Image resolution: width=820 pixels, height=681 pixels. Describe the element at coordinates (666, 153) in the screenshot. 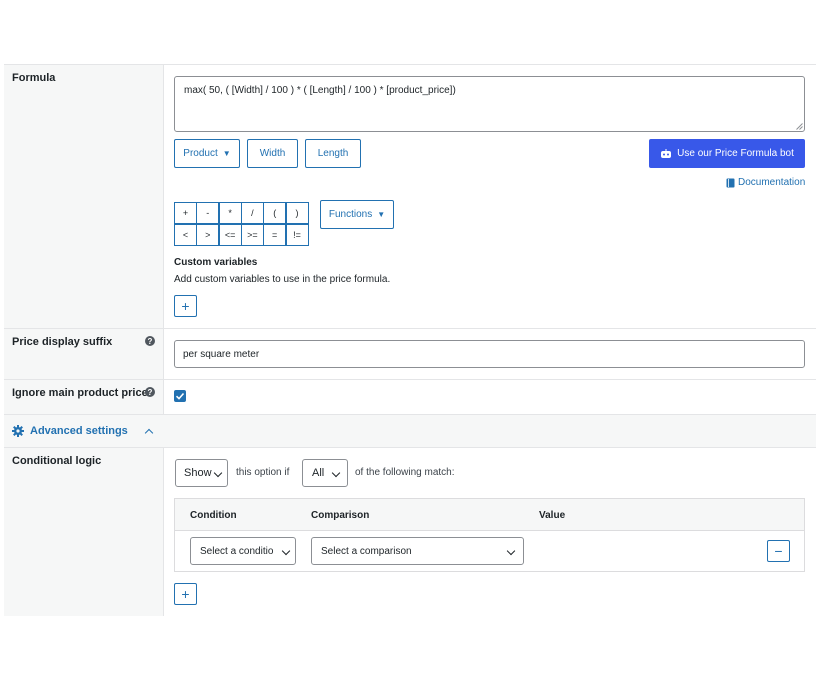

I see `robot-icon` at that location.